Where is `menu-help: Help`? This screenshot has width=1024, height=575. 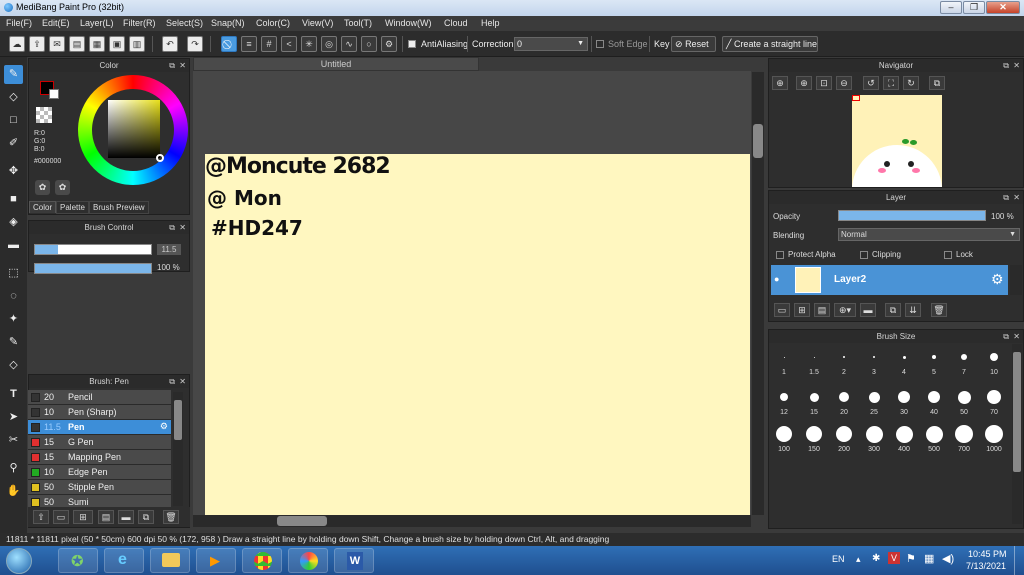
menu-help: Help is located at coordinates (490, 23).